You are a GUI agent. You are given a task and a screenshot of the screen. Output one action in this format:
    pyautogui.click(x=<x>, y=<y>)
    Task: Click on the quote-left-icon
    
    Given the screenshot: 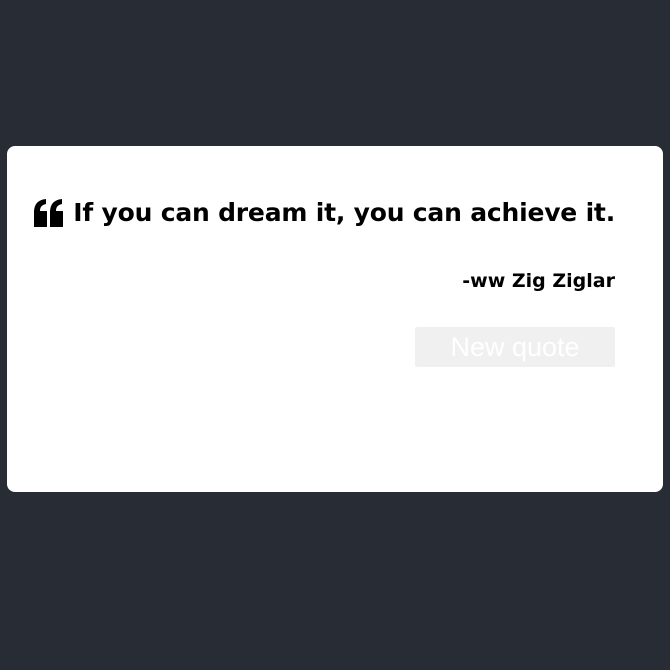 What is the action you would take?
    pyautogui.click(x=49, y=212)
    